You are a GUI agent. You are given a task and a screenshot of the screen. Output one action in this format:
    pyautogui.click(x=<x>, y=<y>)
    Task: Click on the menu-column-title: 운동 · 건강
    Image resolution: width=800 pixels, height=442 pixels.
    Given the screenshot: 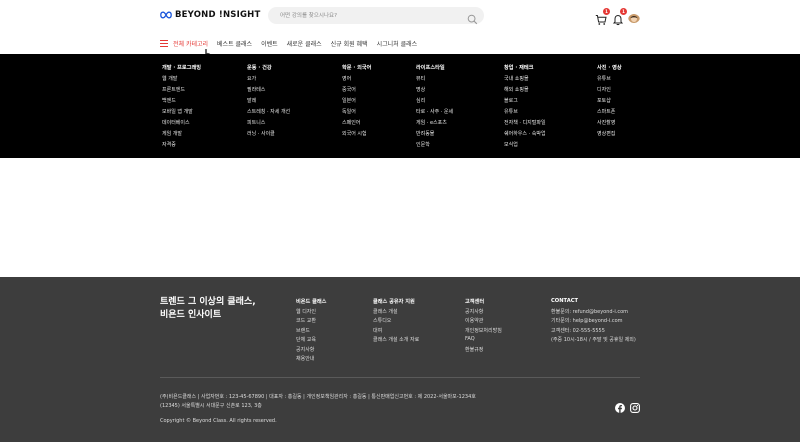 What is the action you would take?
    pyautogui.click(x=268, y=69)
    